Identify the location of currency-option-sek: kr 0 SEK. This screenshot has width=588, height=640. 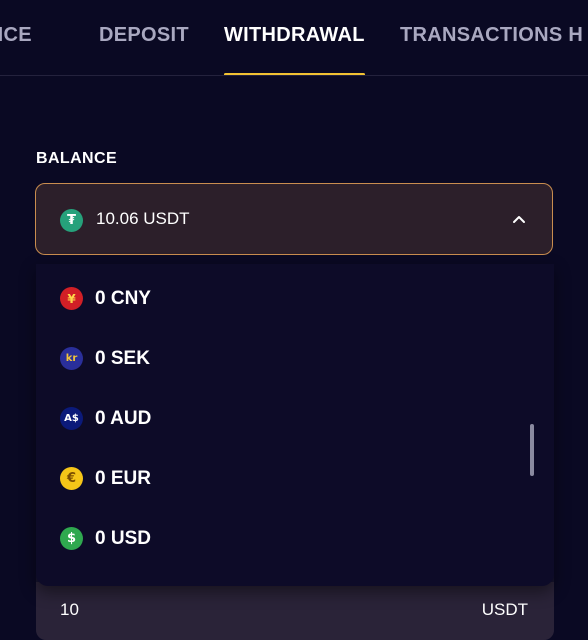
(281, 359).